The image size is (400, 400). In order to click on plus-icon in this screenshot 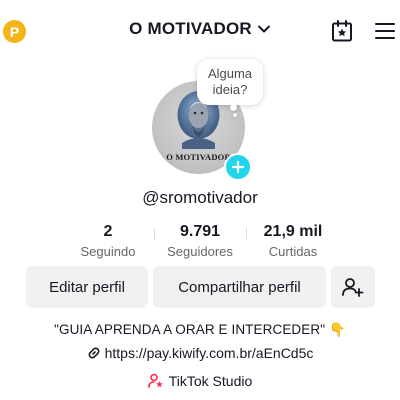, I will do `click(238, 167)`.